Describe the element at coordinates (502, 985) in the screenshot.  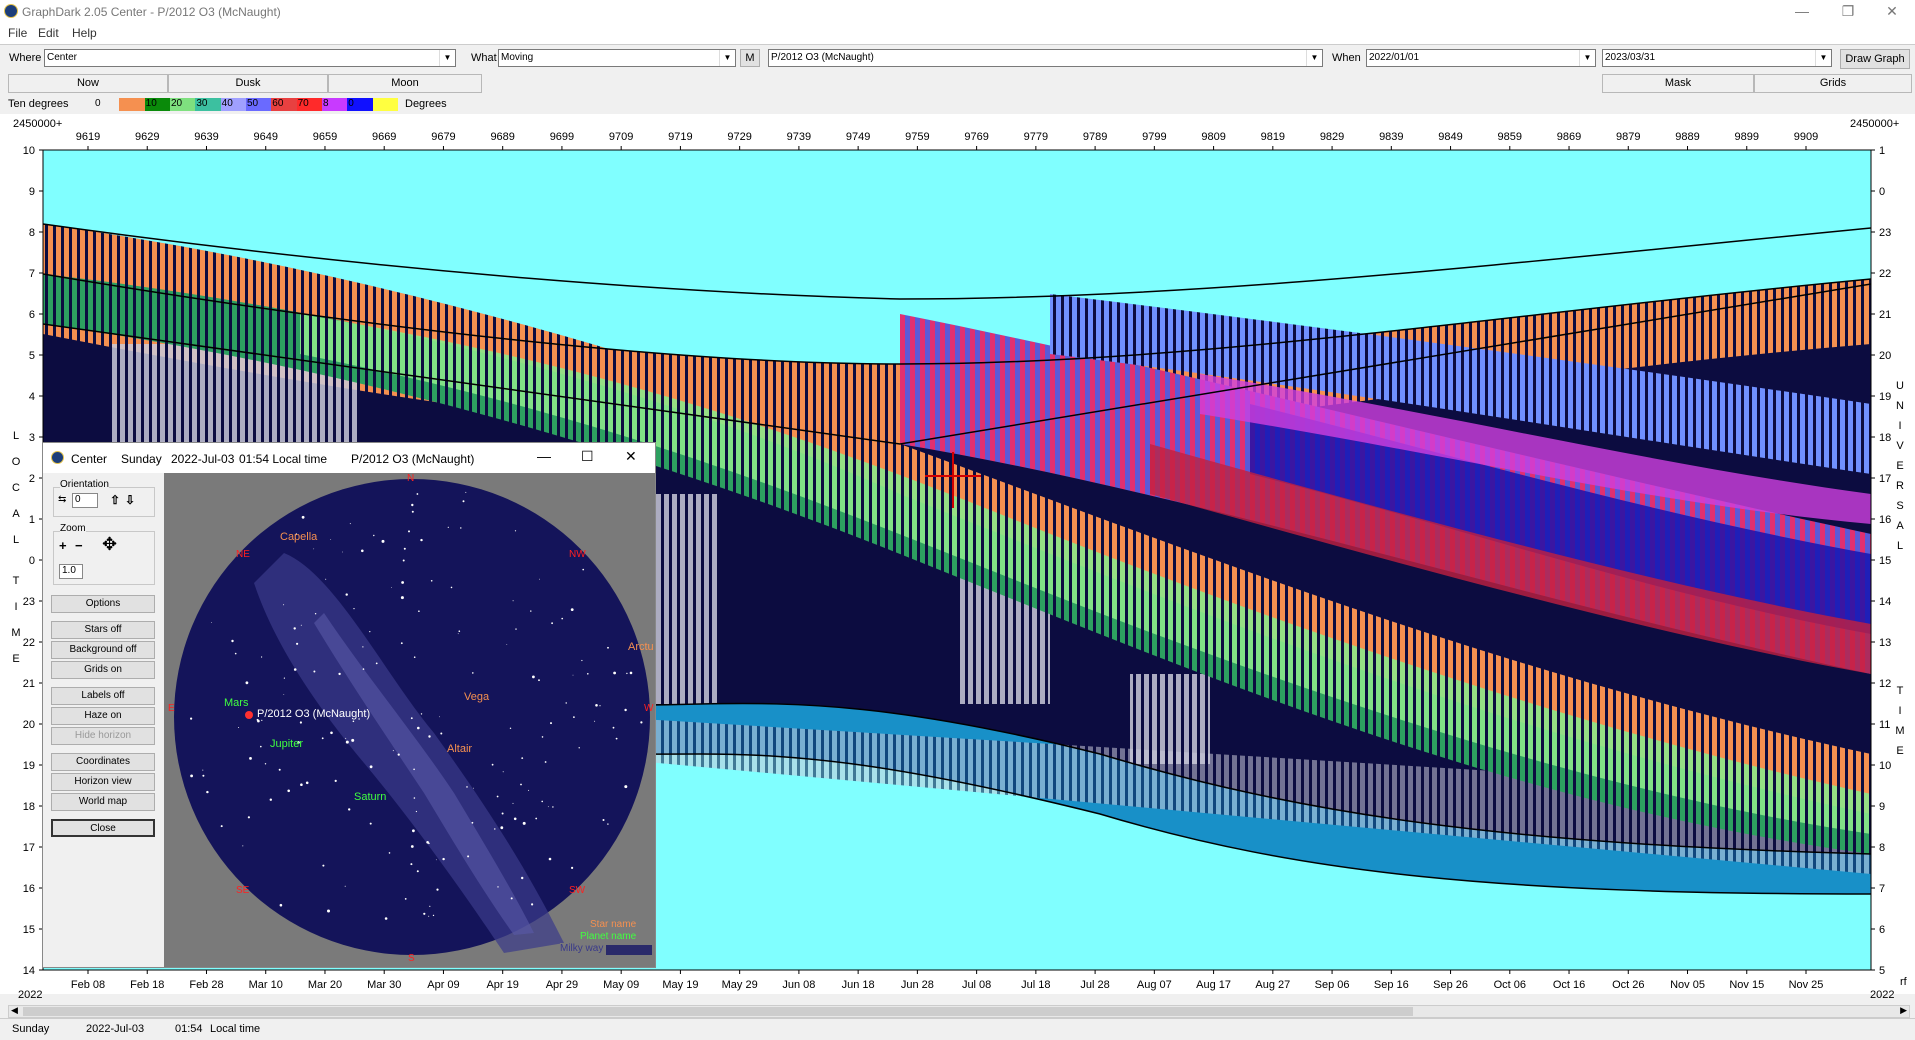
I see `bottom-tick-label: Apr 19` at that location.